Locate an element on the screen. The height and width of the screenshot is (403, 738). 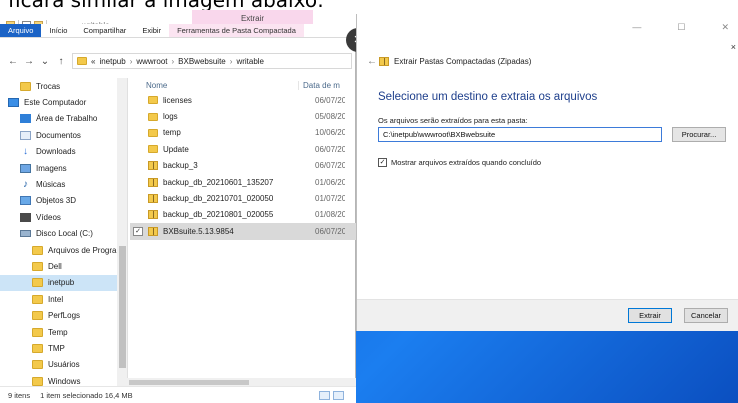
table-row: backup_db_20210701_020050 01/07/202 is located at coordinates (243, 198).